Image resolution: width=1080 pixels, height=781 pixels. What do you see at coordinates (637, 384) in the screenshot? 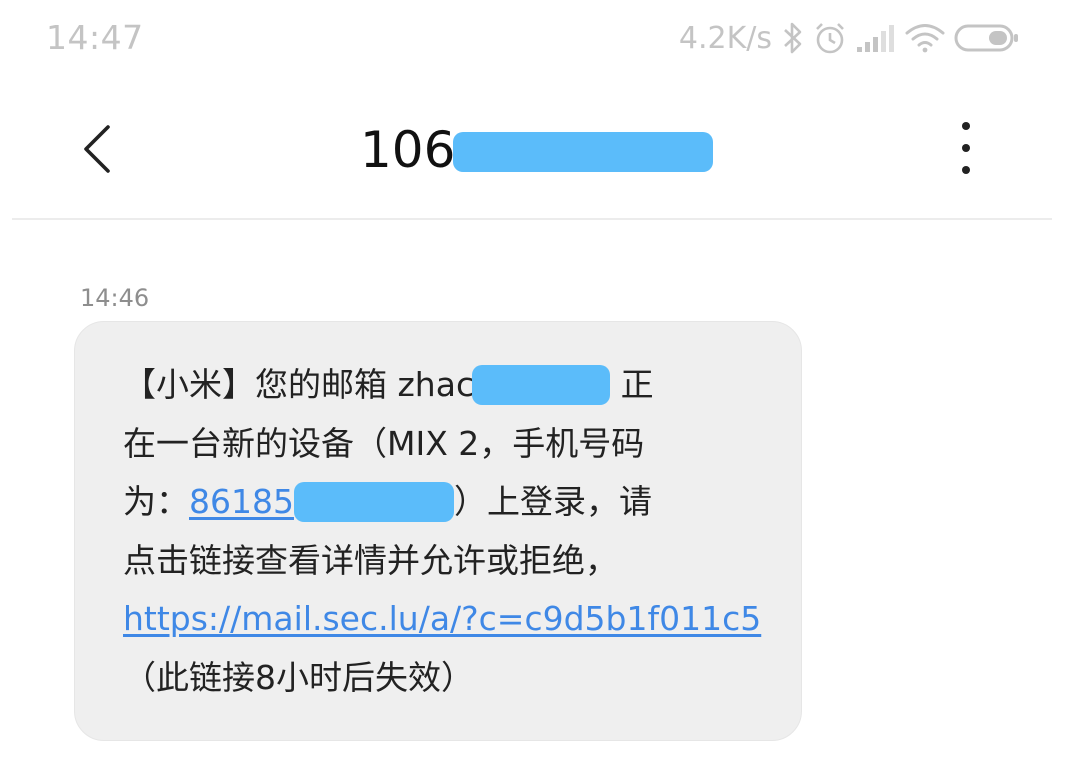
I see `message-text: 正` at bounding box center [637, 384].